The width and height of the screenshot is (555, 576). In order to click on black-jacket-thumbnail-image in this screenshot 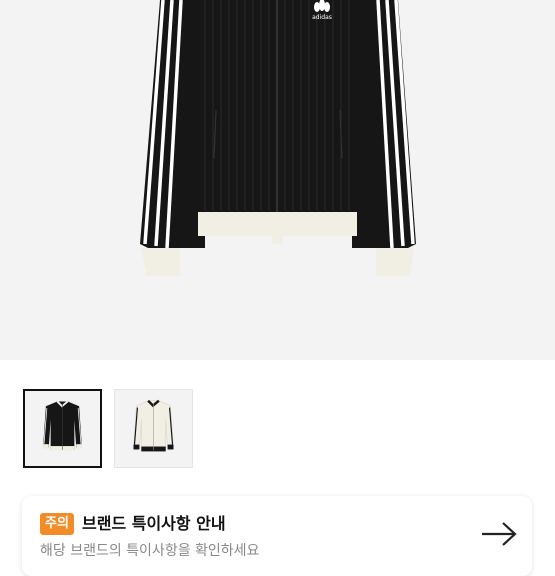, I will do `click(62, 425)`.